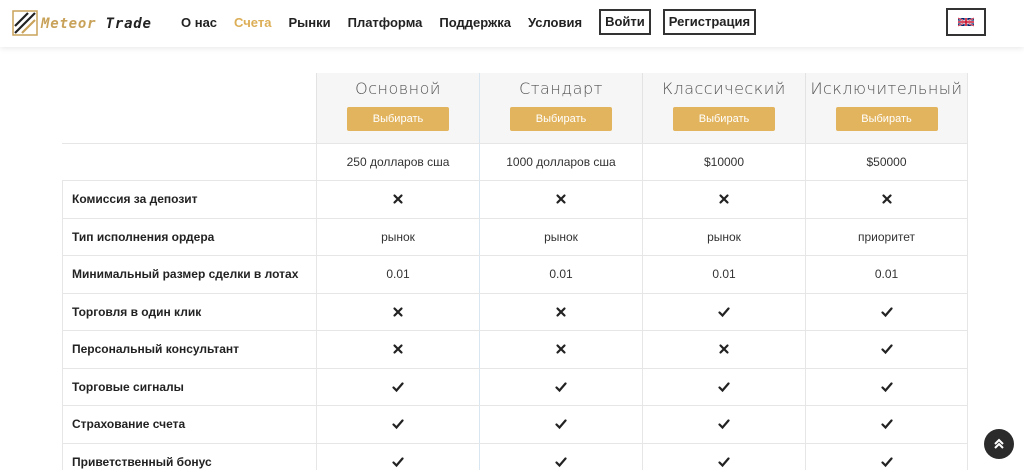 The height and width of the screenshot is (470, 1024). Describe the element at coordinates (189, 424) in the screenshot. I see `feature-label: Страхование счета` at that location.